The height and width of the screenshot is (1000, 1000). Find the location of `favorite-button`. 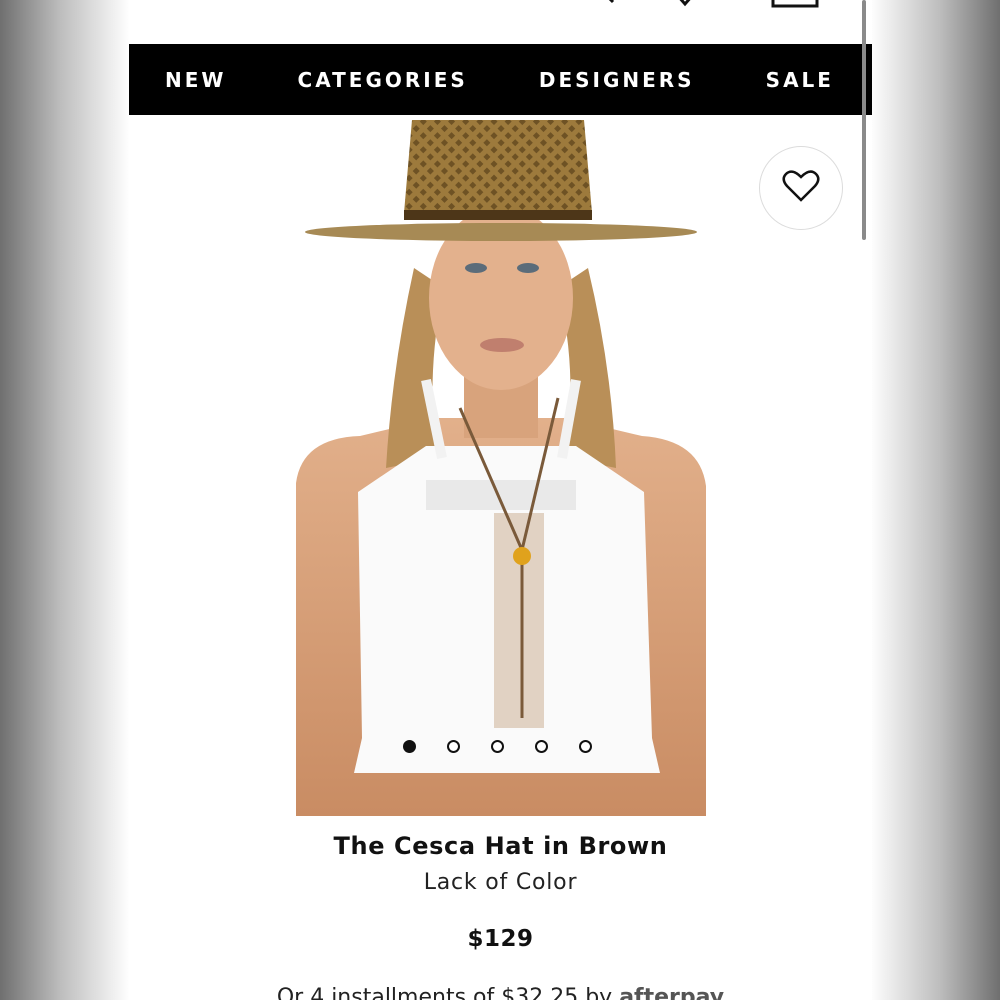

favorite-button is located at coordinates (801, 188).